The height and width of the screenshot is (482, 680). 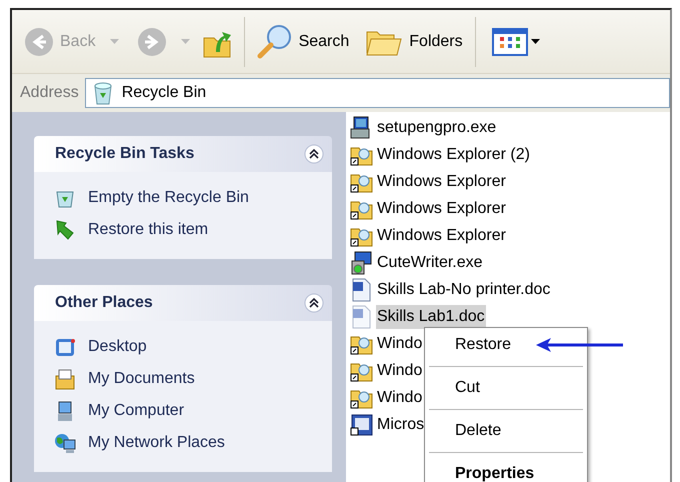 What do you see at coordinates (65, 230) in the screenshot?
I see `restore-arrow-icon` at bounding box center [65, 230].